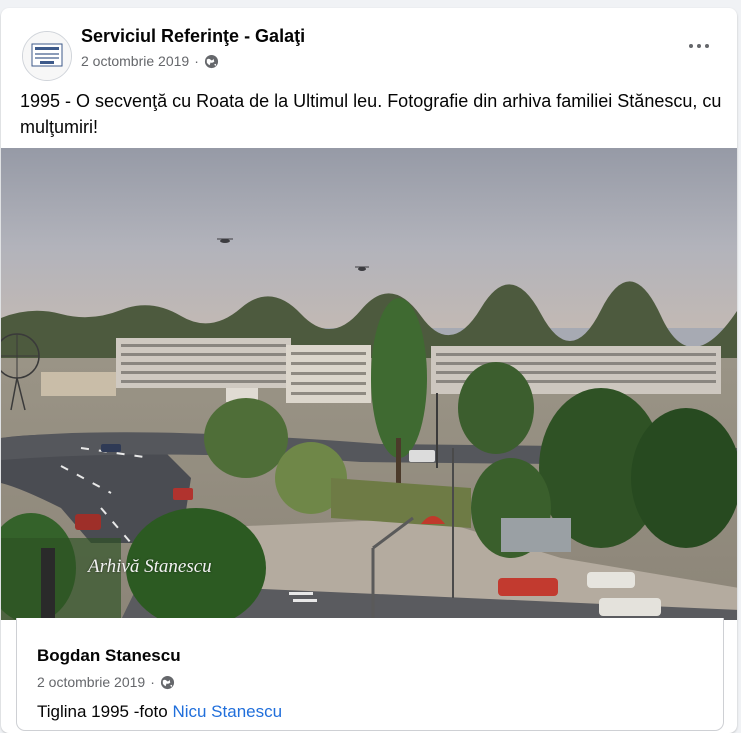 The image size is (741, 733). Describe the element at coordinates (47, 56) in the screenshot. I see `page-avatar` at that location.